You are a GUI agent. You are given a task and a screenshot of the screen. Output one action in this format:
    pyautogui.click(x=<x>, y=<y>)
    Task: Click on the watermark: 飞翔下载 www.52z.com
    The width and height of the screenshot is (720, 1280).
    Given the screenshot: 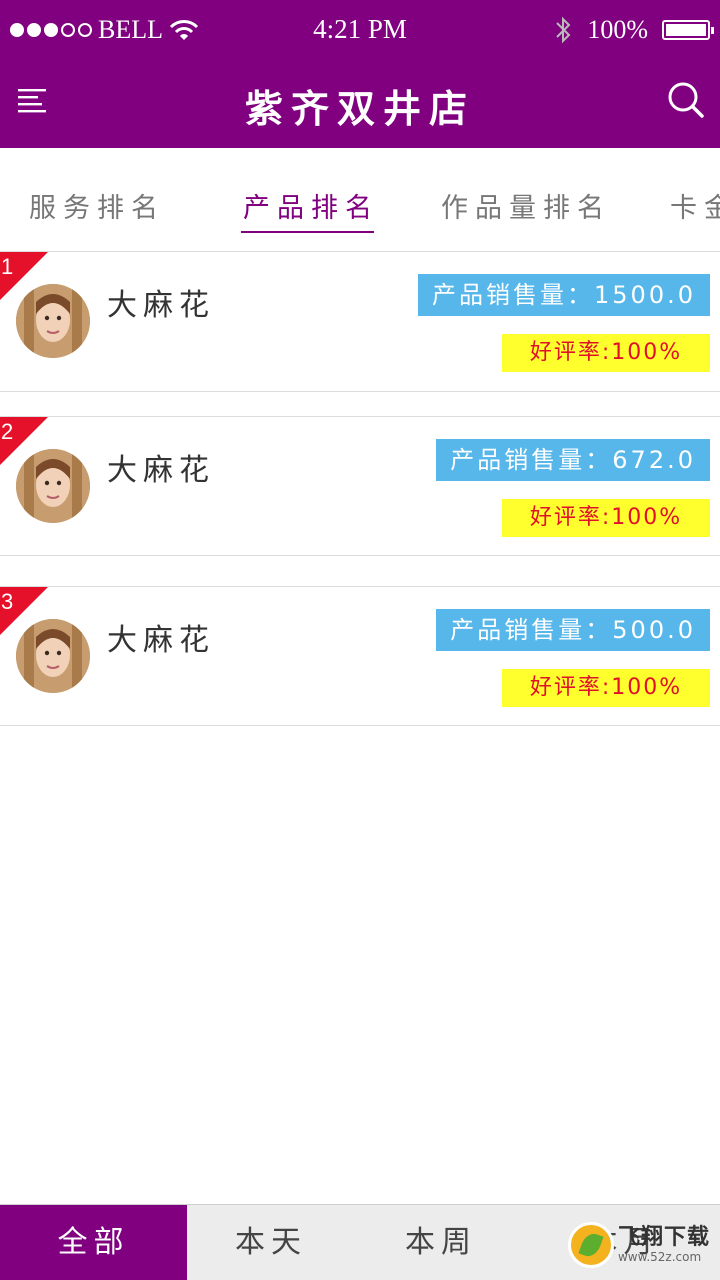 What is the action you would take?
    pyautogui.click(x=638, y=1245)
    